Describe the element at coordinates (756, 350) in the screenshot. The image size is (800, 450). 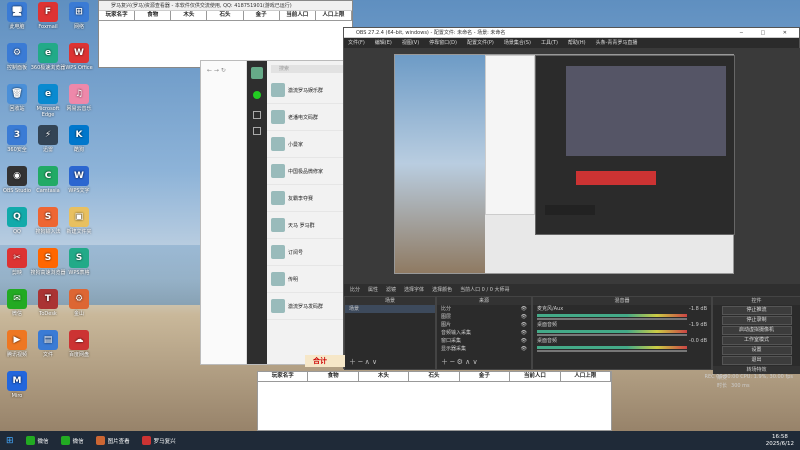
I see `control-button: 设置` at that location.